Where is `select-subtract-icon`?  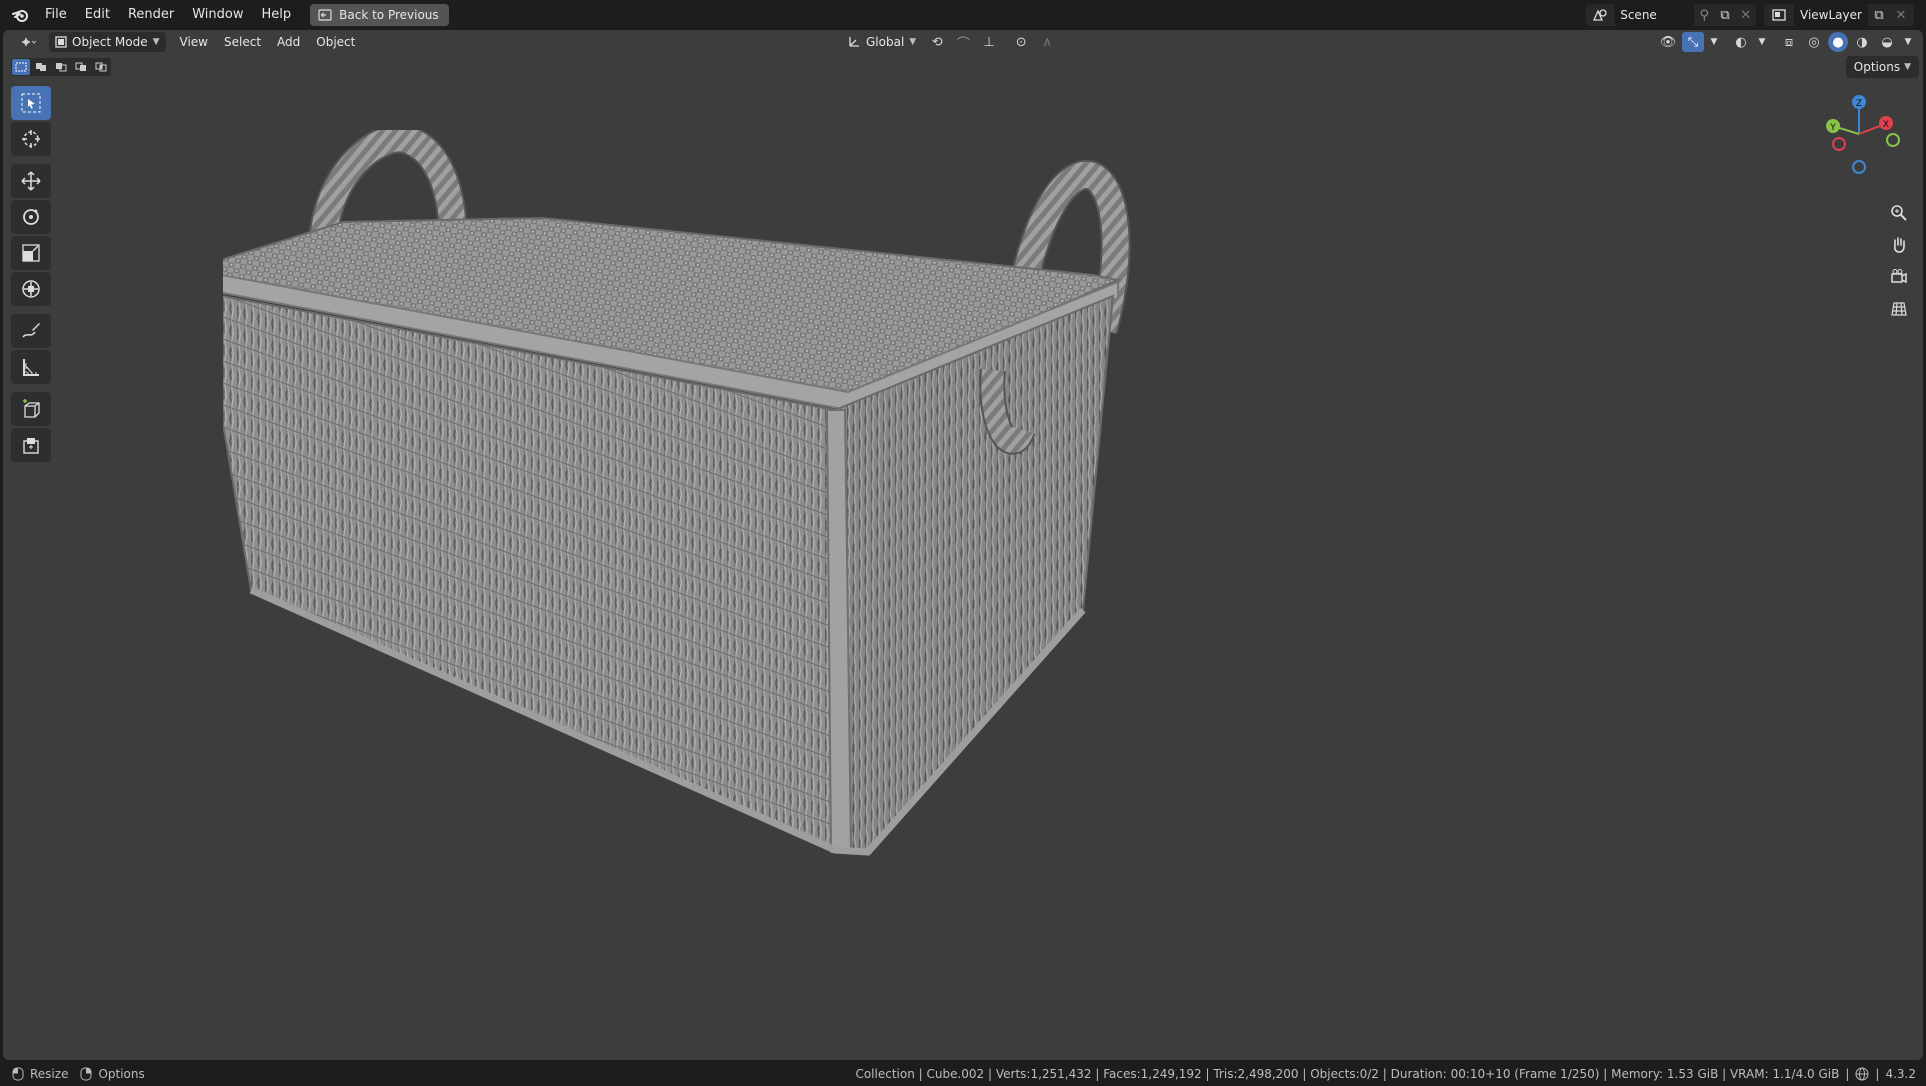
select-subtract-icon is located at coordinates (61, 67).